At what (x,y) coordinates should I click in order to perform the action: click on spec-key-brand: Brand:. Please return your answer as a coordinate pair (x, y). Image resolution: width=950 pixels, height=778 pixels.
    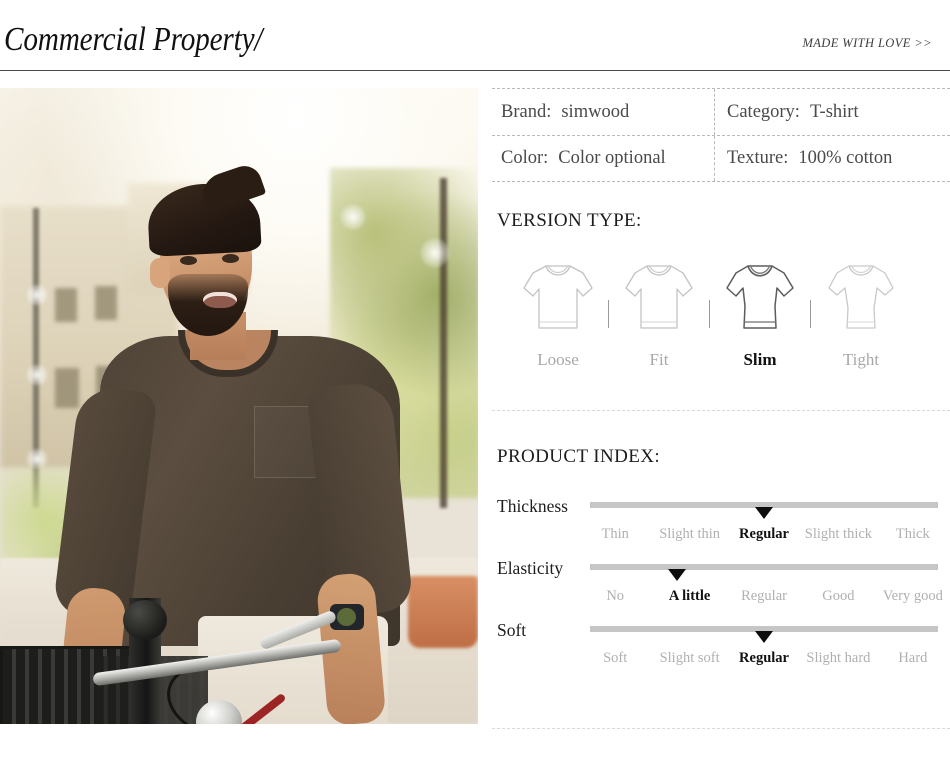
    Looking at the image, I should click on (526, 111).